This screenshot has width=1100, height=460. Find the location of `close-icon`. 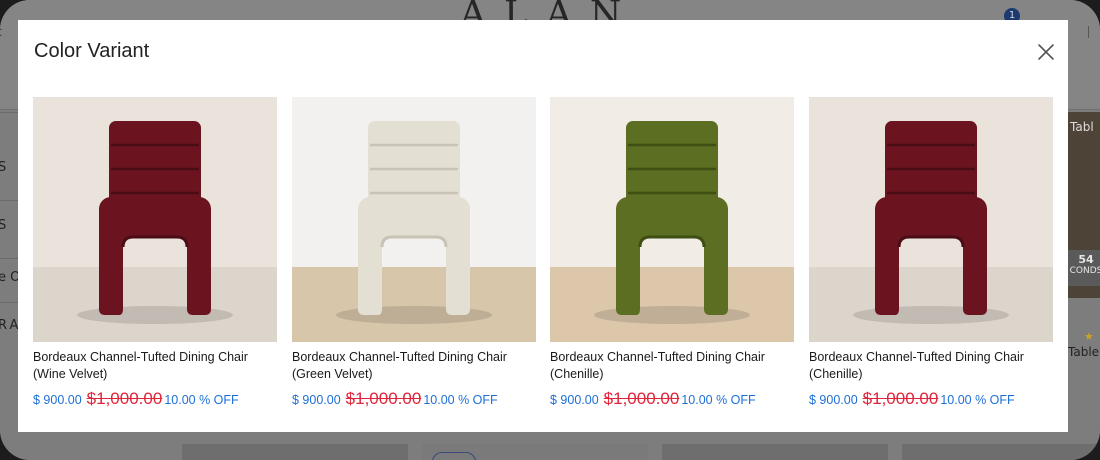

close-icon is located at coordinates (1046, 52).